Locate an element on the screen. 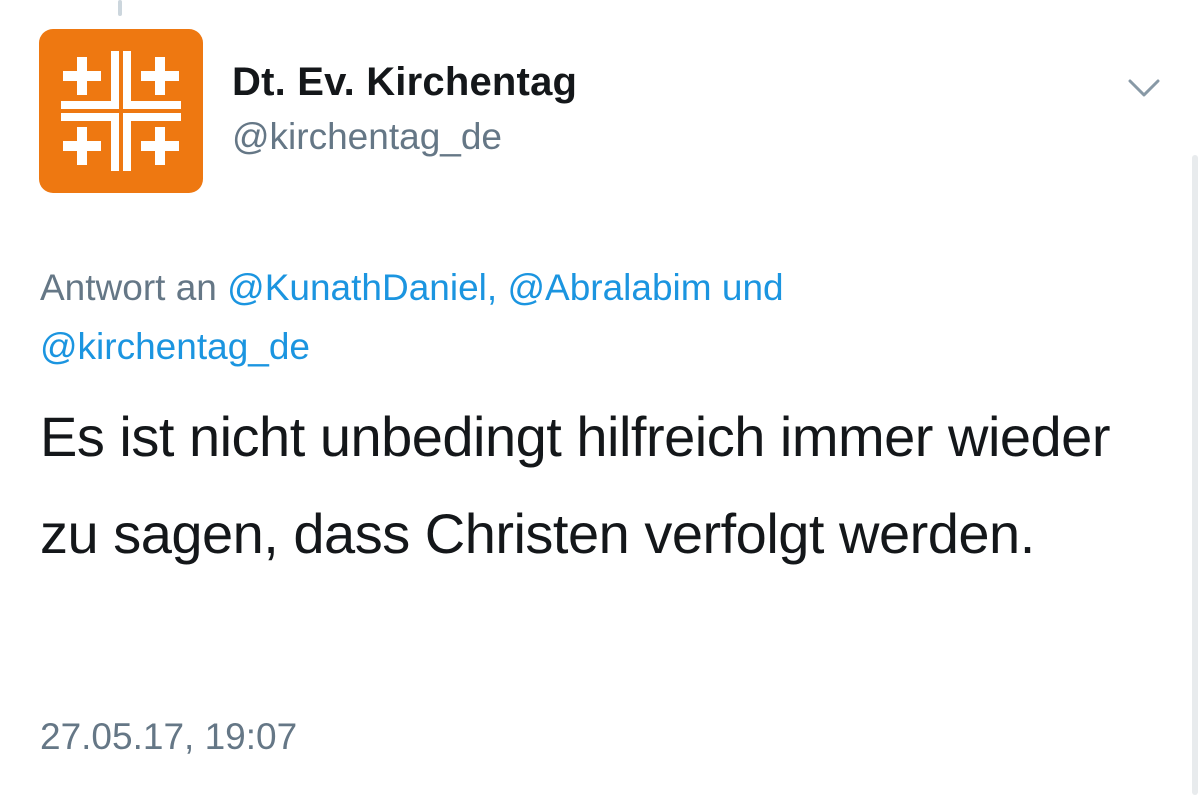 The height and width of the screenshot is (797, 1200). author-handle: @kirchentag_de is located at coordinates (367, 137).